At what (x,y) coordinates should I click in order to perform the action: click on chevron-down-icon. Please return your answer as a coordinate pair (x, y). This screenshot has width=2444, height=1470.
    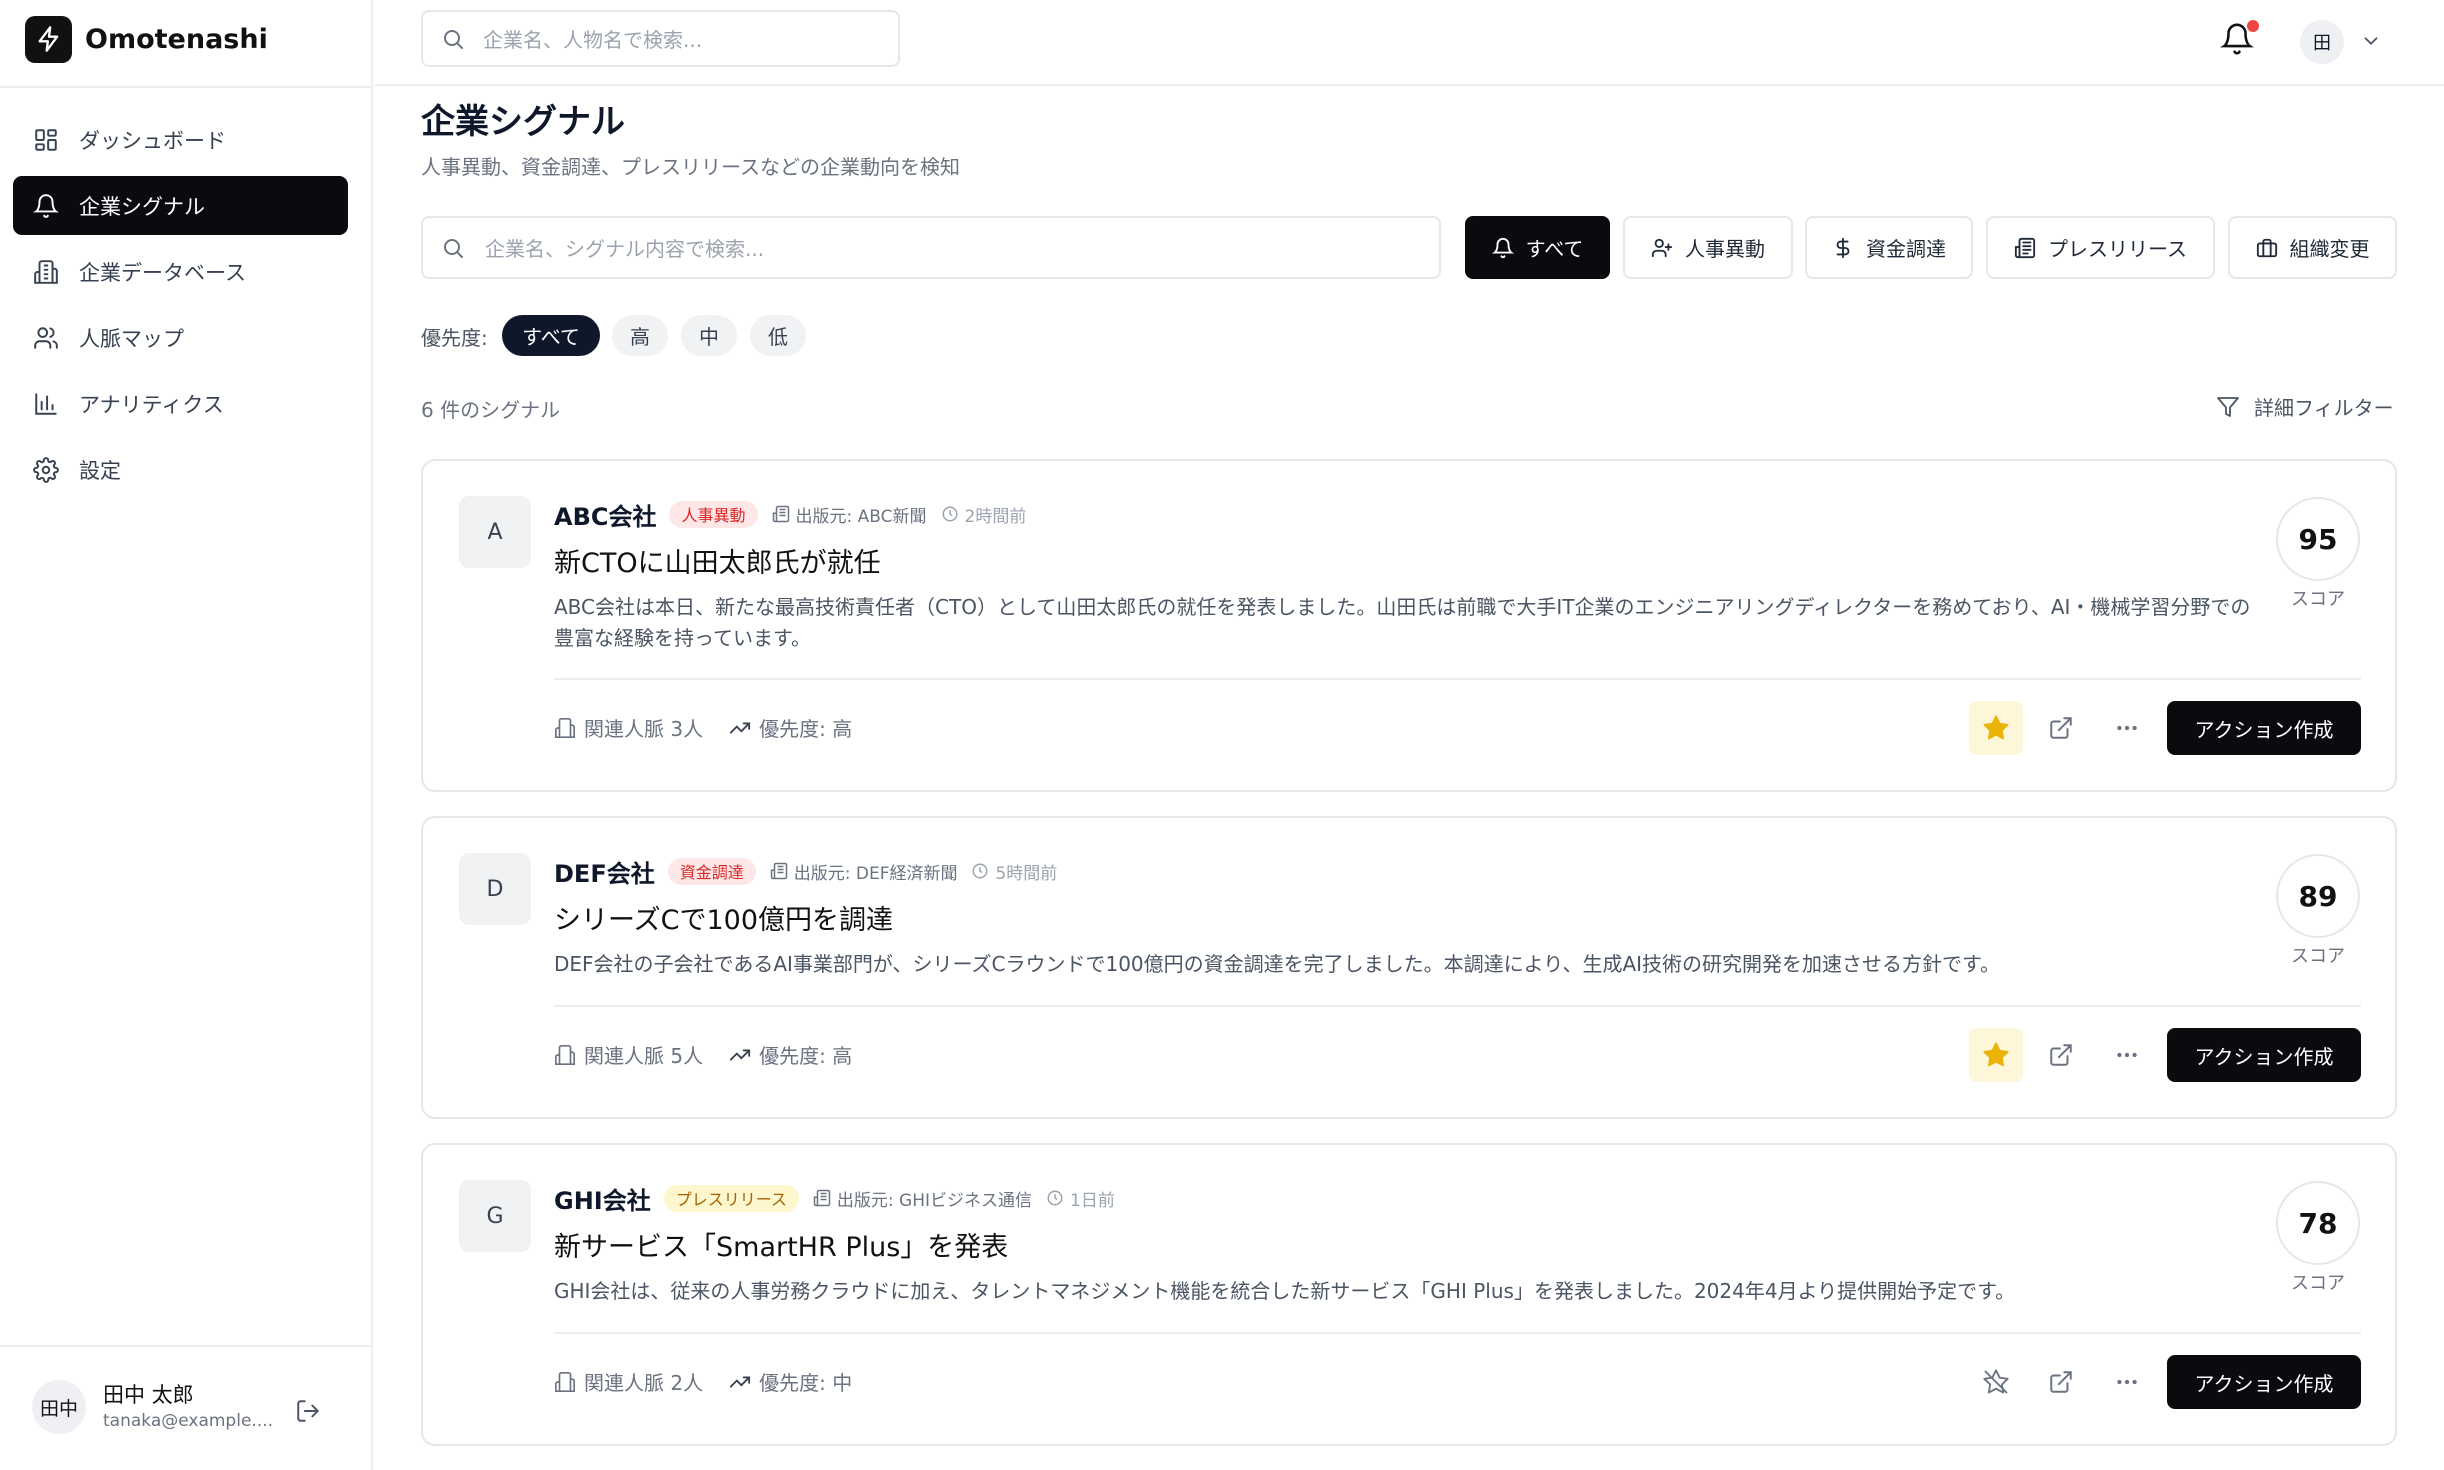
    Looking at the image, I should click on (2371, 41).